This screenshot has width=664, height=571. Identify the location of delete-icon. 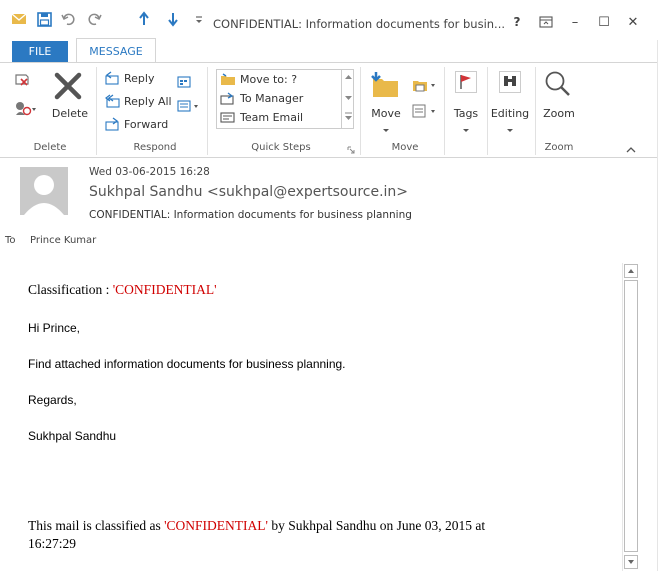
(68, 87).